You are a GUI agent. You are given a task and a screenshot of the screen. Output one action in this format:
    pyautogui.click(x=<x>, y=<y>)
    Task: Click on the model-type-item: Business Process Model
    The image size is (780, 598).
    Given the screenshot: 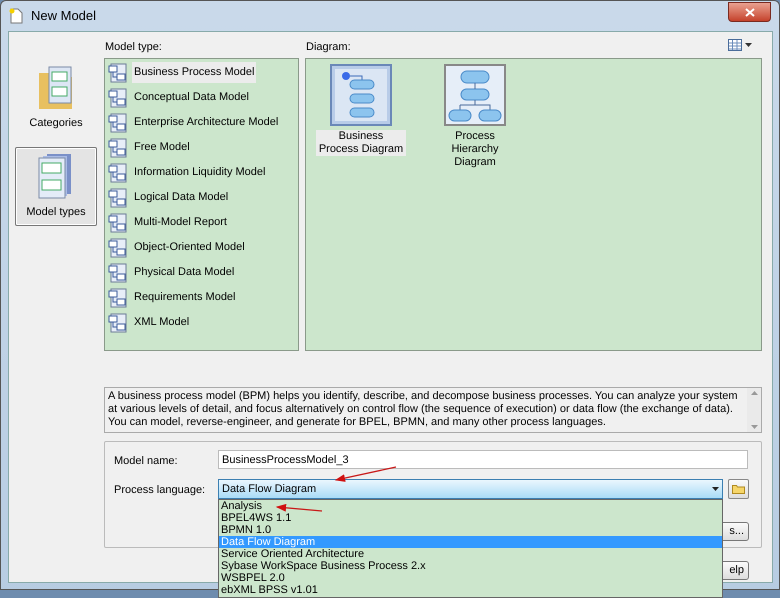 What is the action you would take?
    pyautogui.click(x=194, y=72)
    